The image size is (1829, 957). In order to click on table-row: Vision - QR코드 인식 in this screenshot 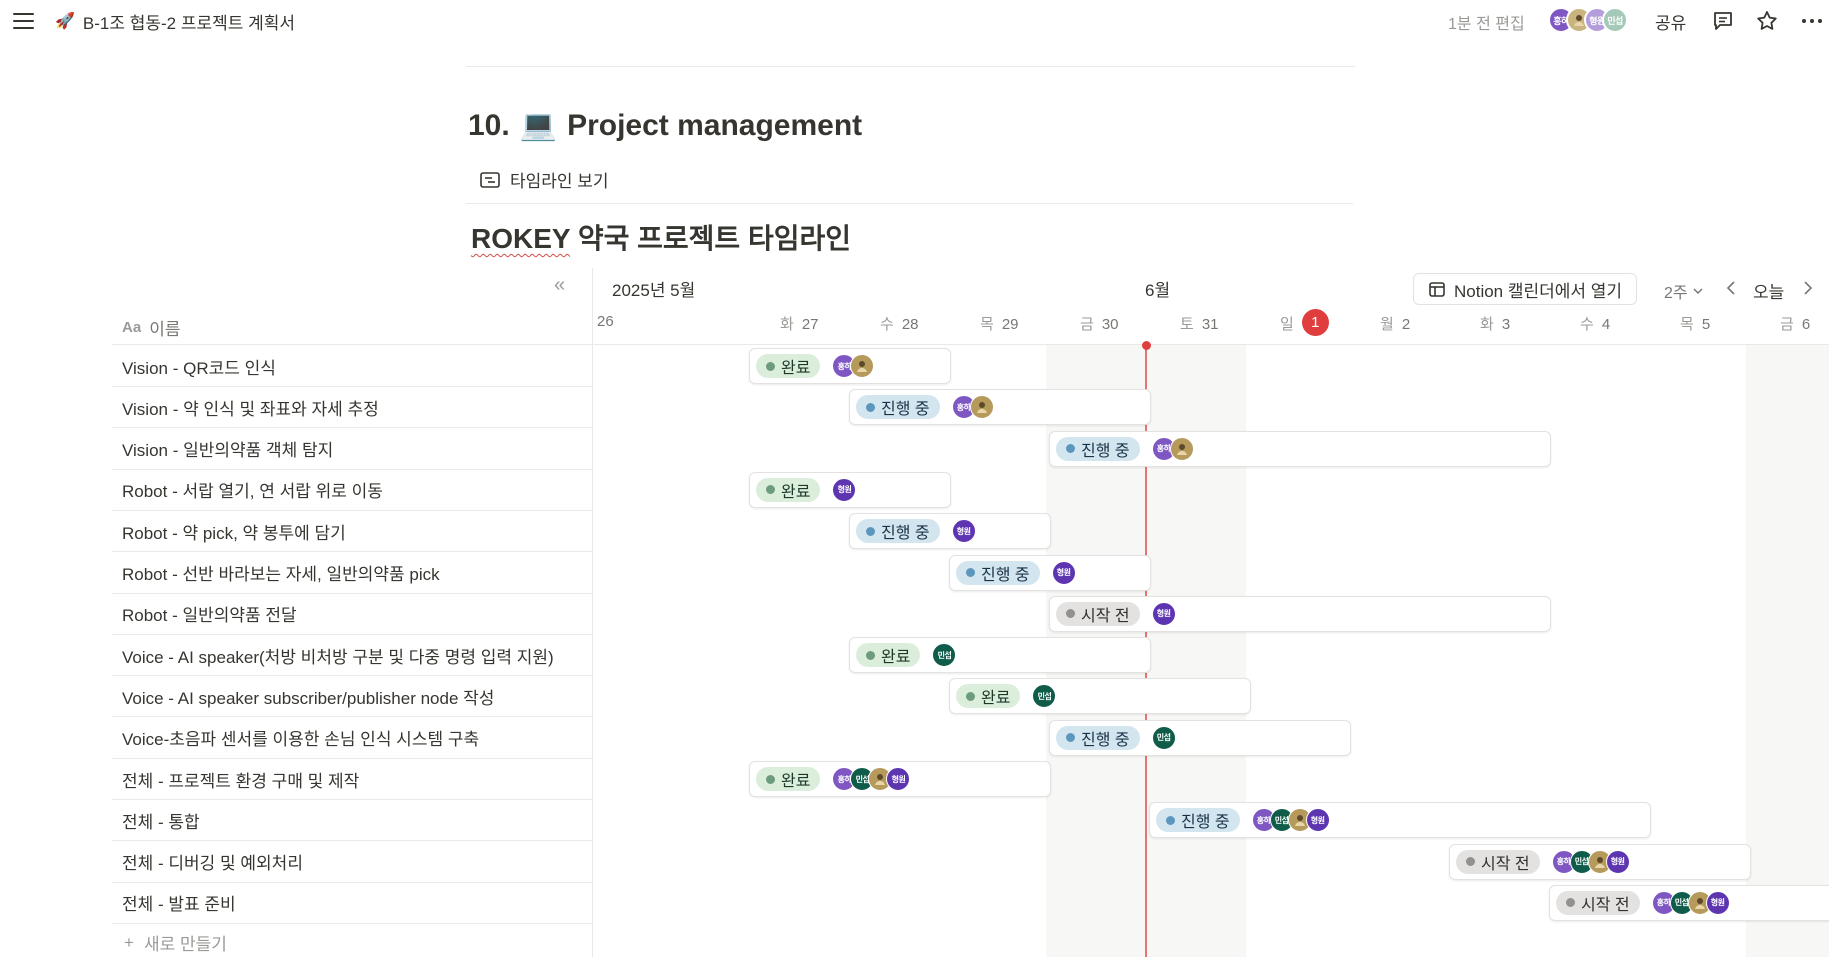, I will do `click(352, 366)`.